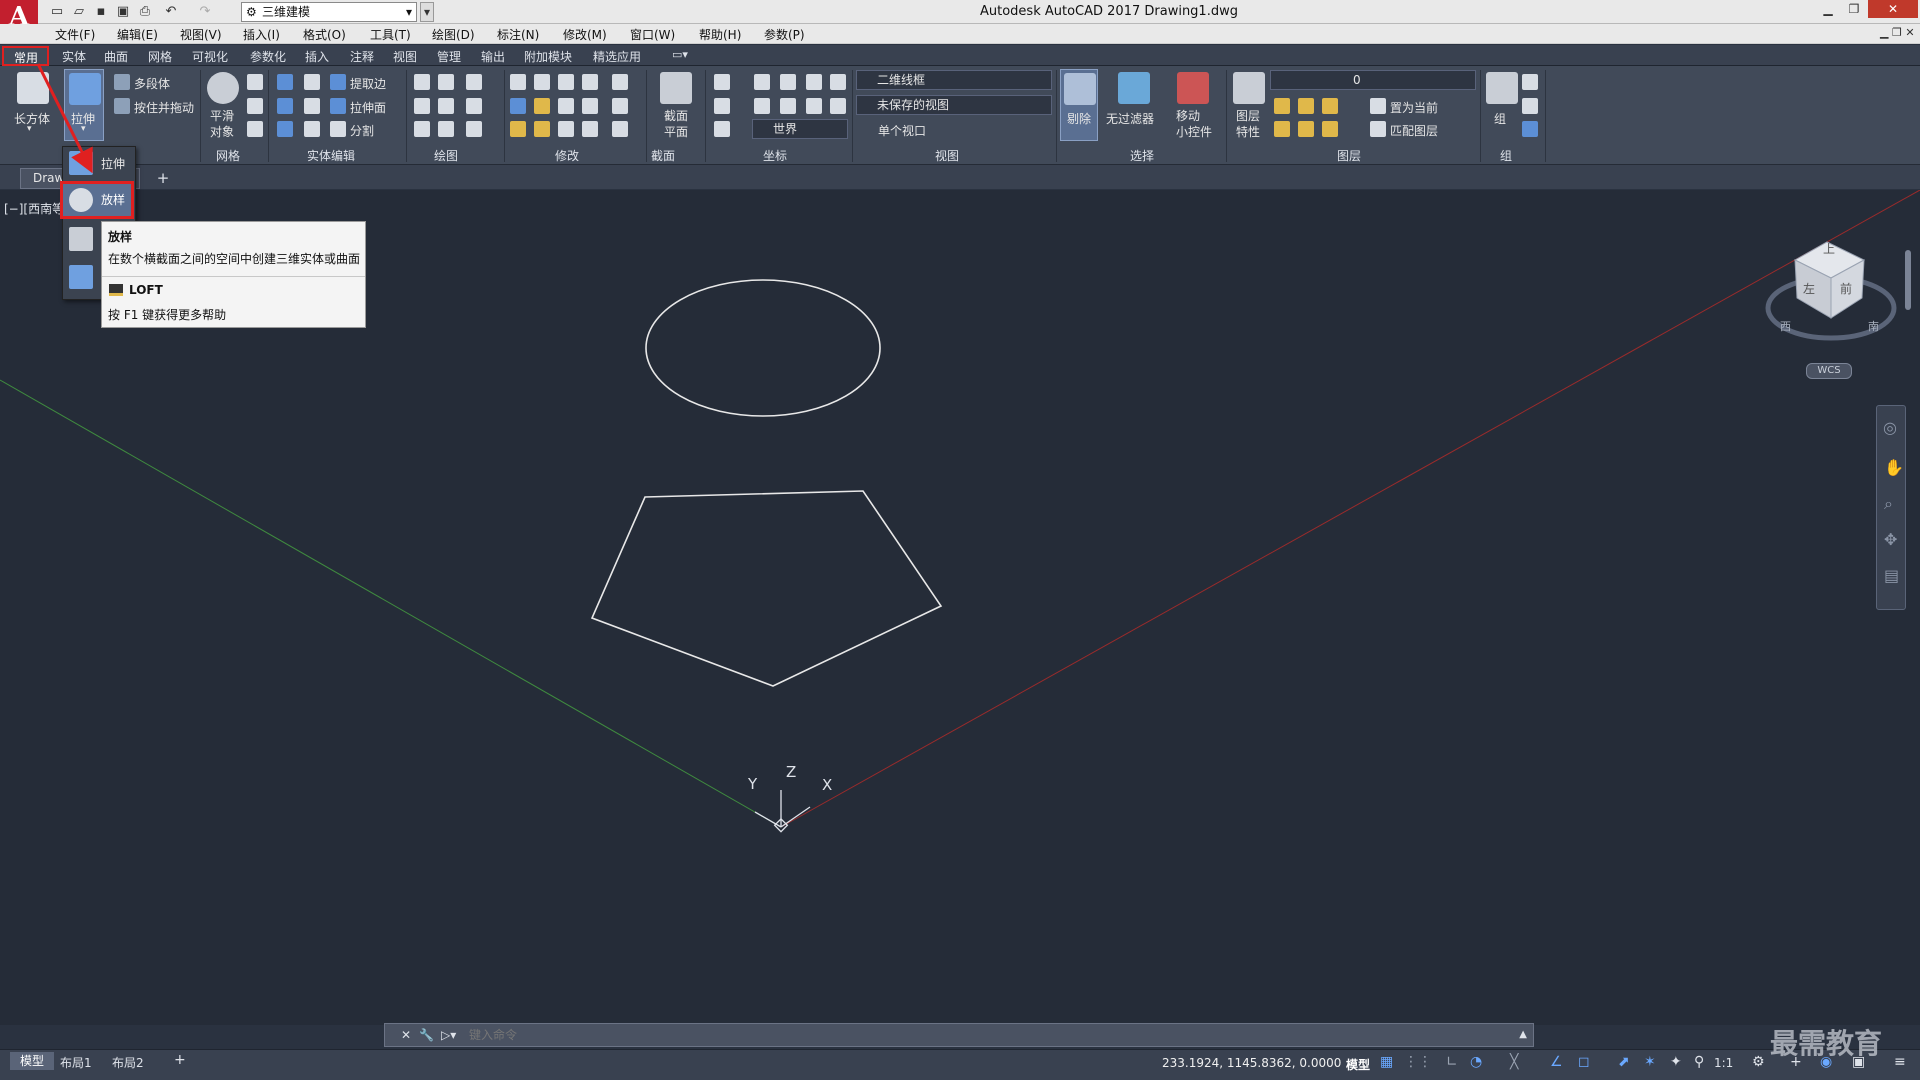 This screenshot has height=1080, width=1920. I want to click on tab-featured-apps: 精选应用, so click(617, 56).